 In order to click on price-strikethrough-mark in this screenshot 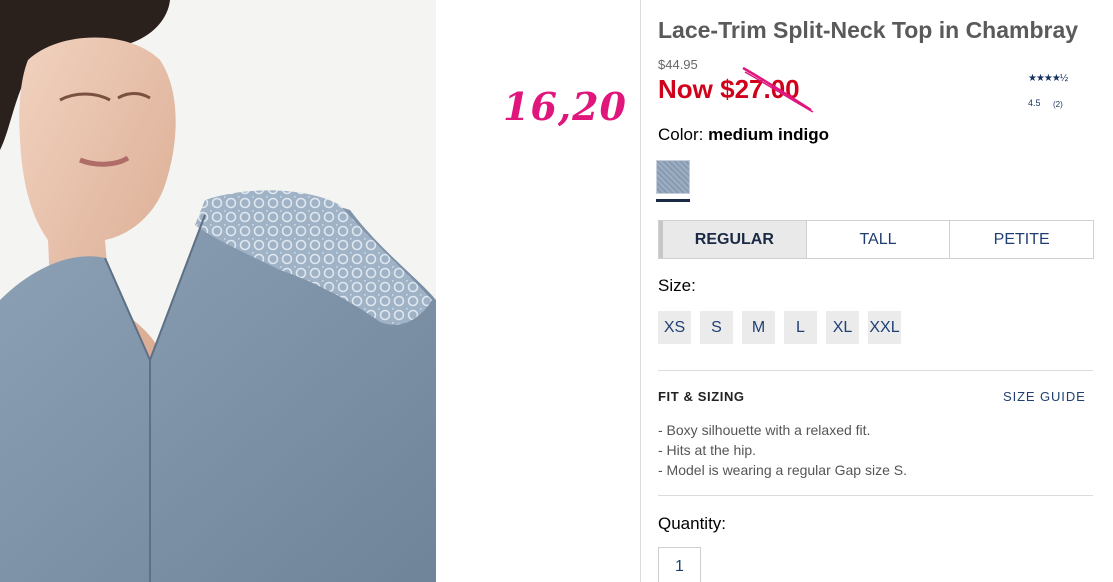, I will do `click(778, 89)`.